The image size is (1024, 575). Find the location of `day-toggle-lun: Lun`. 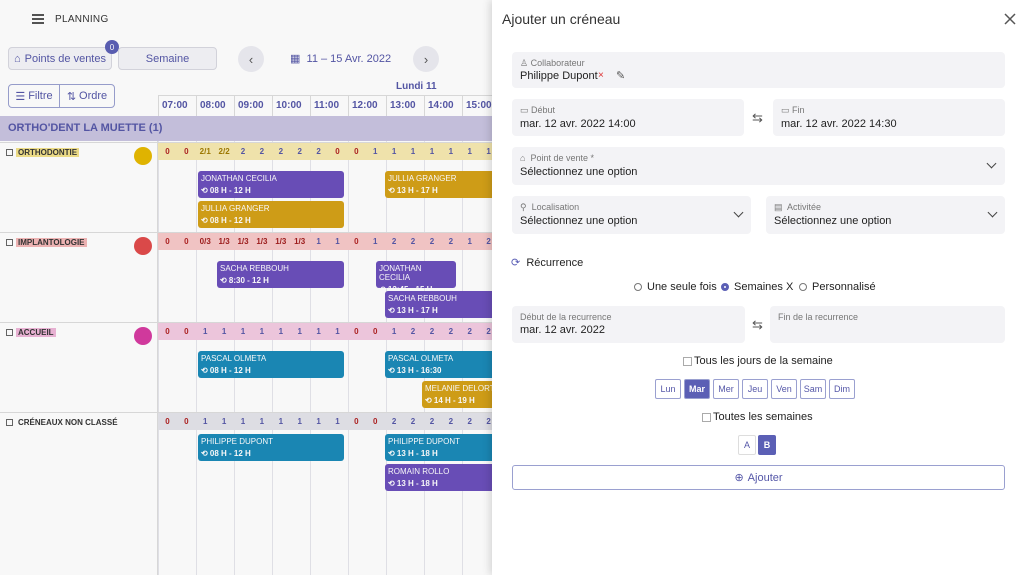

day-toggle-lun: Lun is located at coordinates (668, 389).